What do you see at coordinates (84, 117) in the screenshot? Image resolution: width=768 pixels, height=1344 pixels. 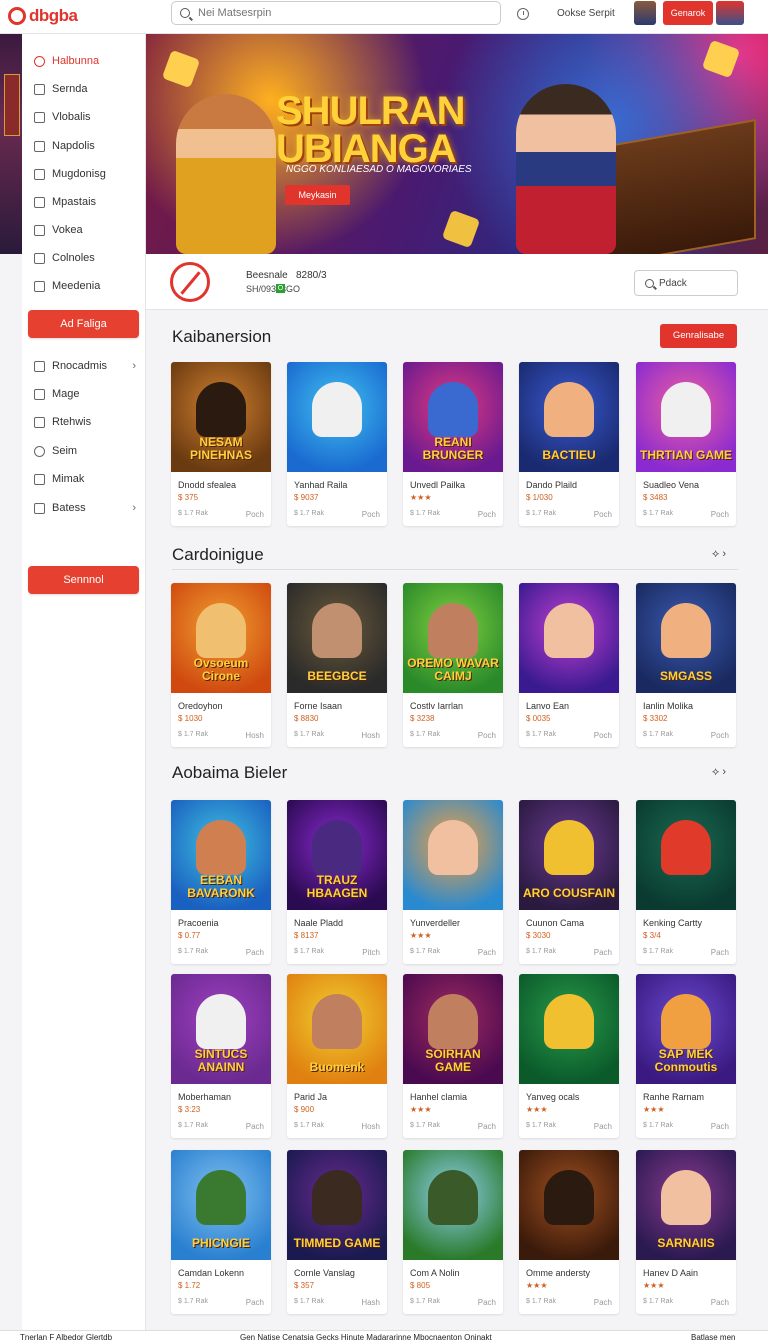 I see `sidebar-item: Vlobalis` at bounding box center [84, 117].